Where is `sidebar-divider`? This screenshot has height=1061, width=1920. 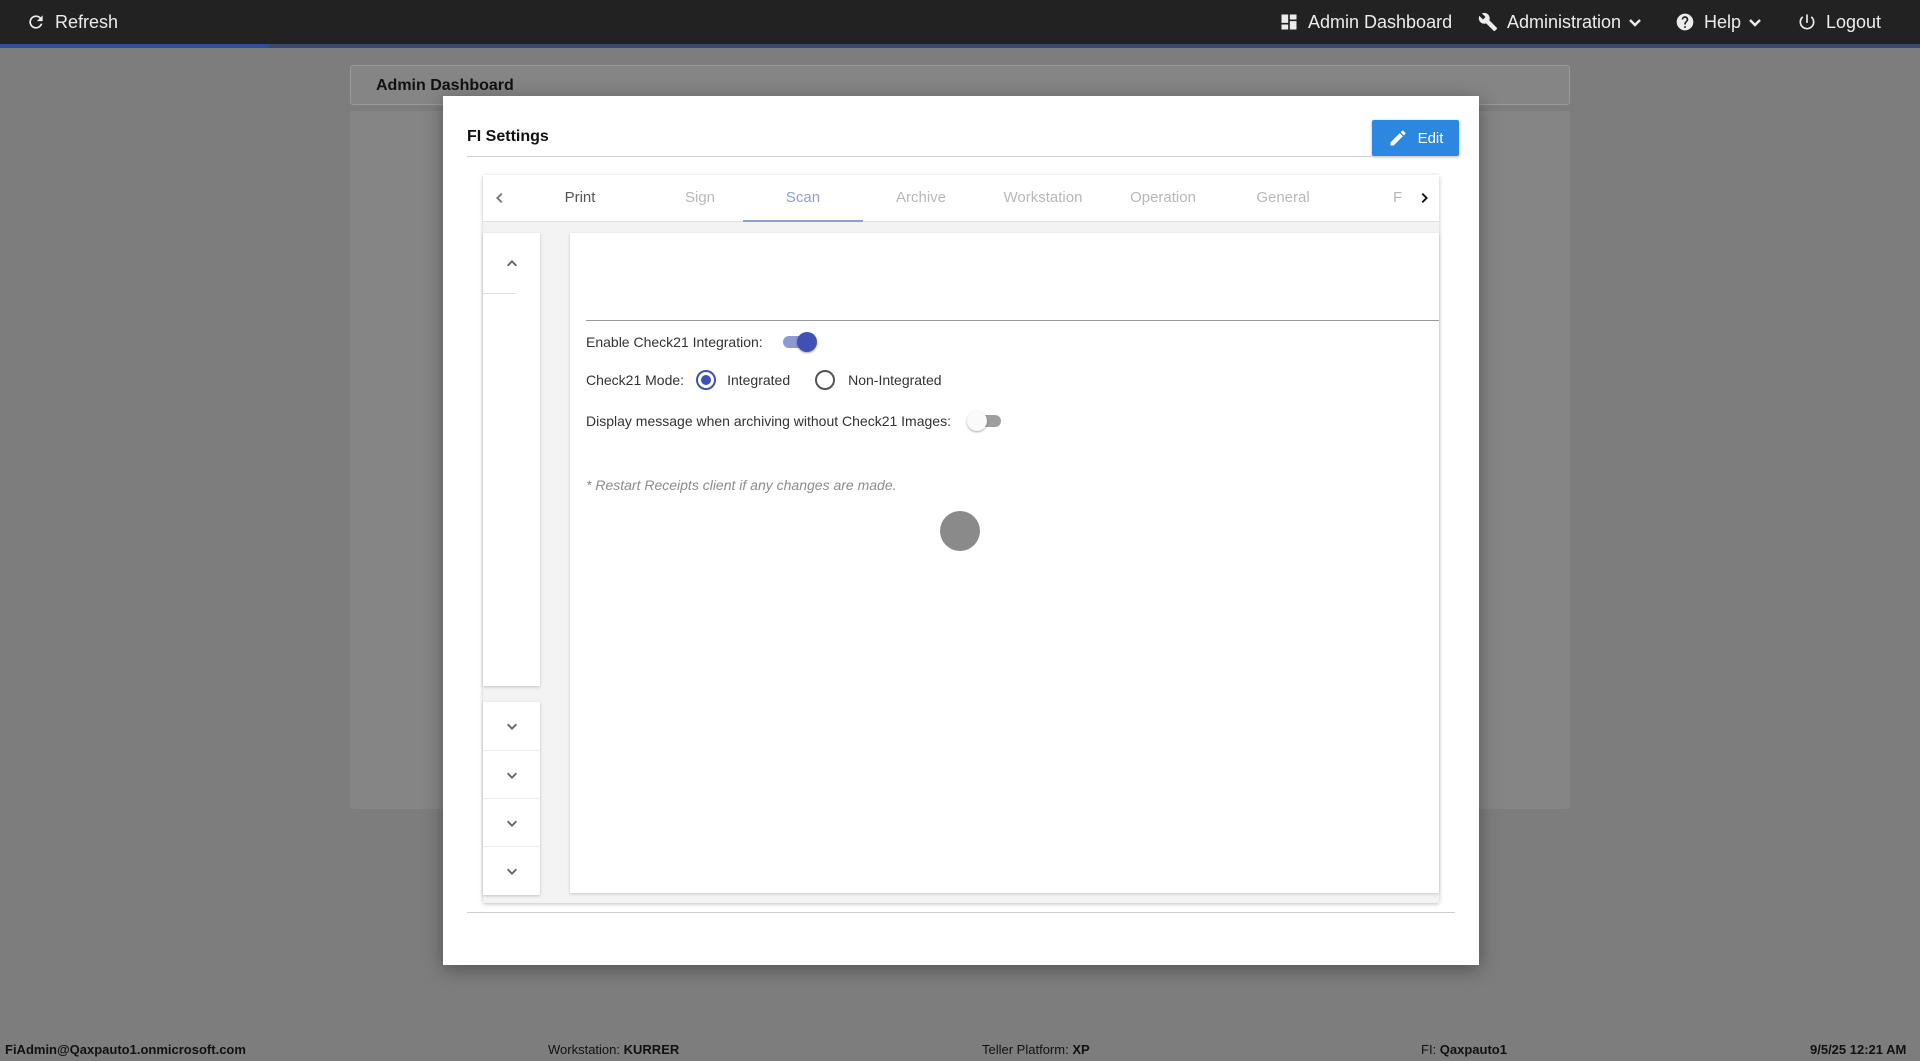
sidebar-divider is located at coordinates (499, 293).